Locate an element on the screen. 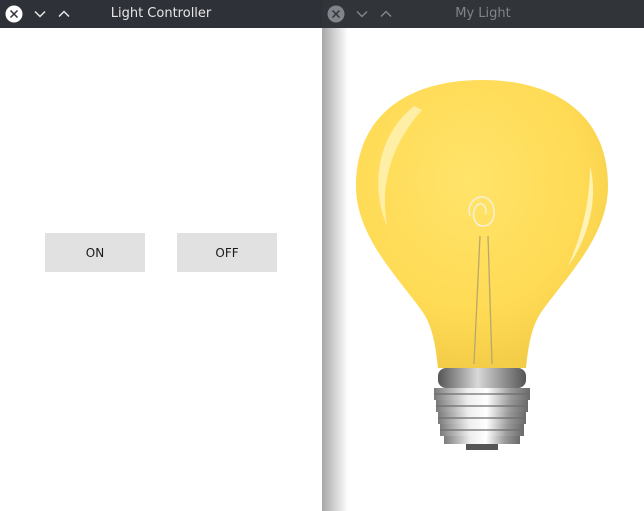  on-button: ON is located at coordinates (95, 252).